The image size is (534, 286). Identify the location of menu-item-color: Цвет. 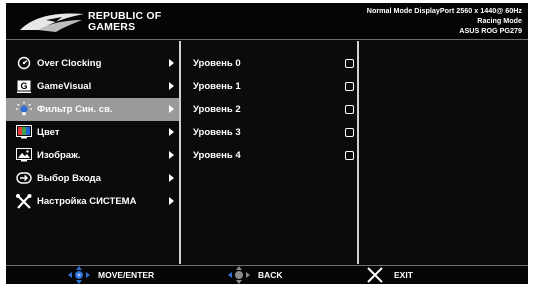
(92, 132).